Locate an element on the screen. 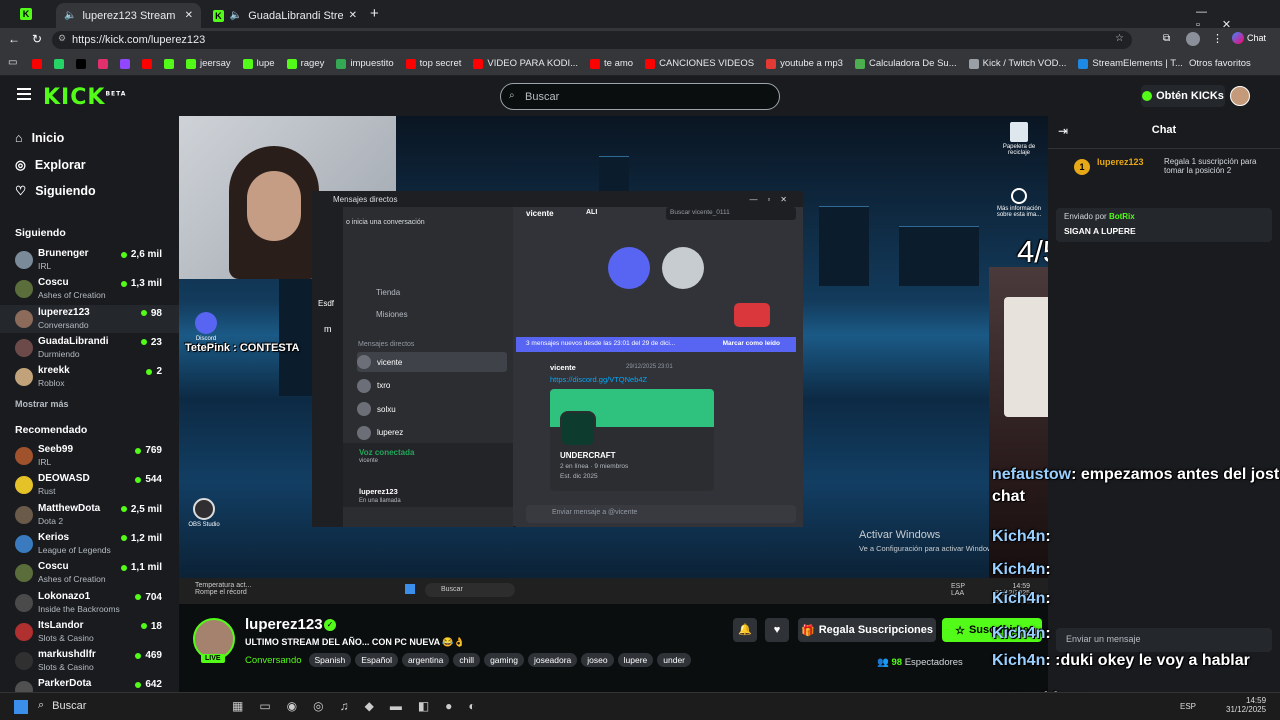 The image size is (1280, 720). tag-pill: lupere is located at coordinates (635, 660).